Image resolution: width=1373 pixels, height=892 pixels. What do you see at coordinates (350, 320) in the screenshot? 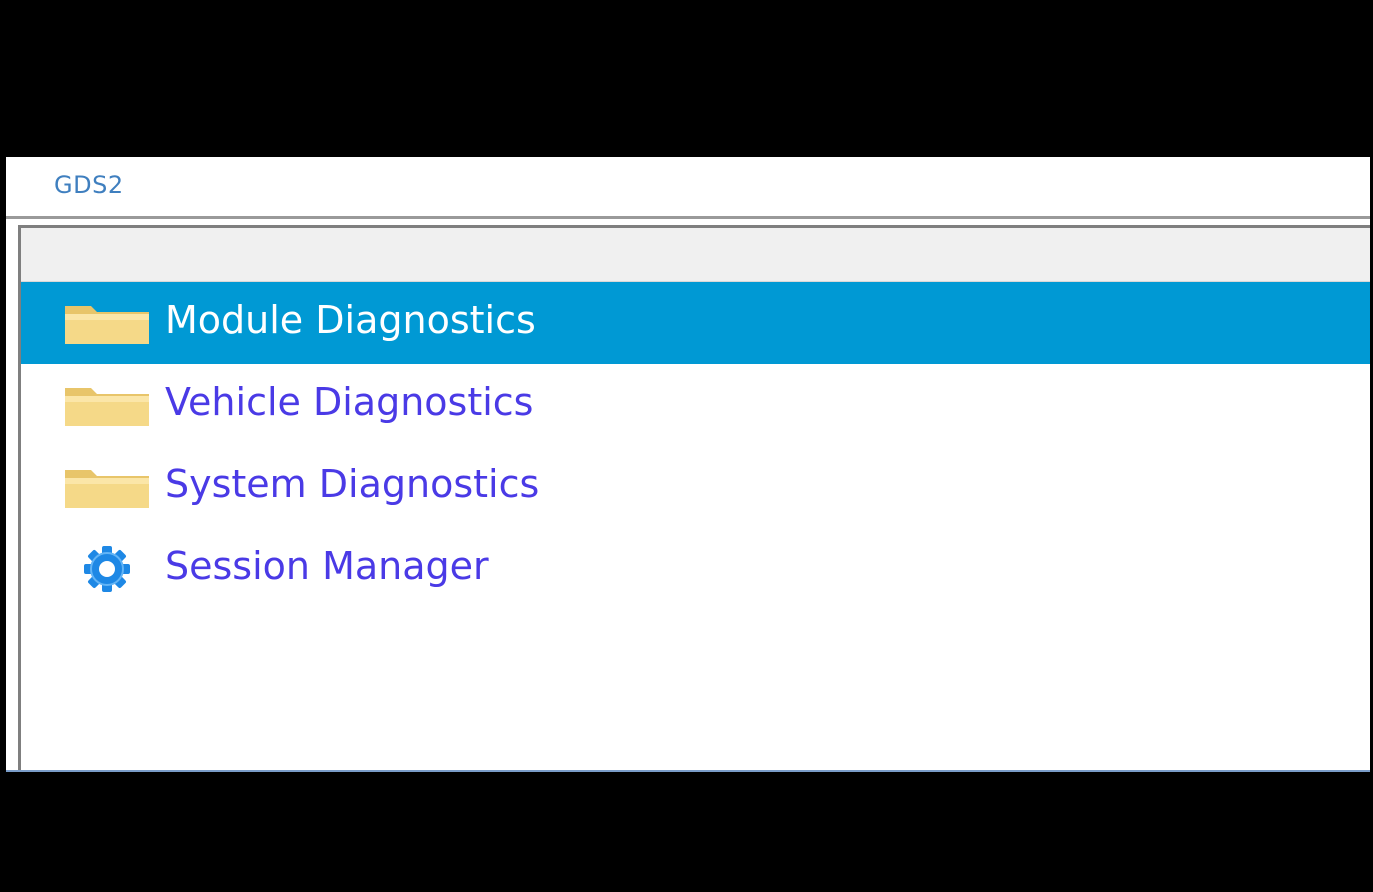
I see `menu-item-label: Module Diagnostics` at bounding box center [350, 320].